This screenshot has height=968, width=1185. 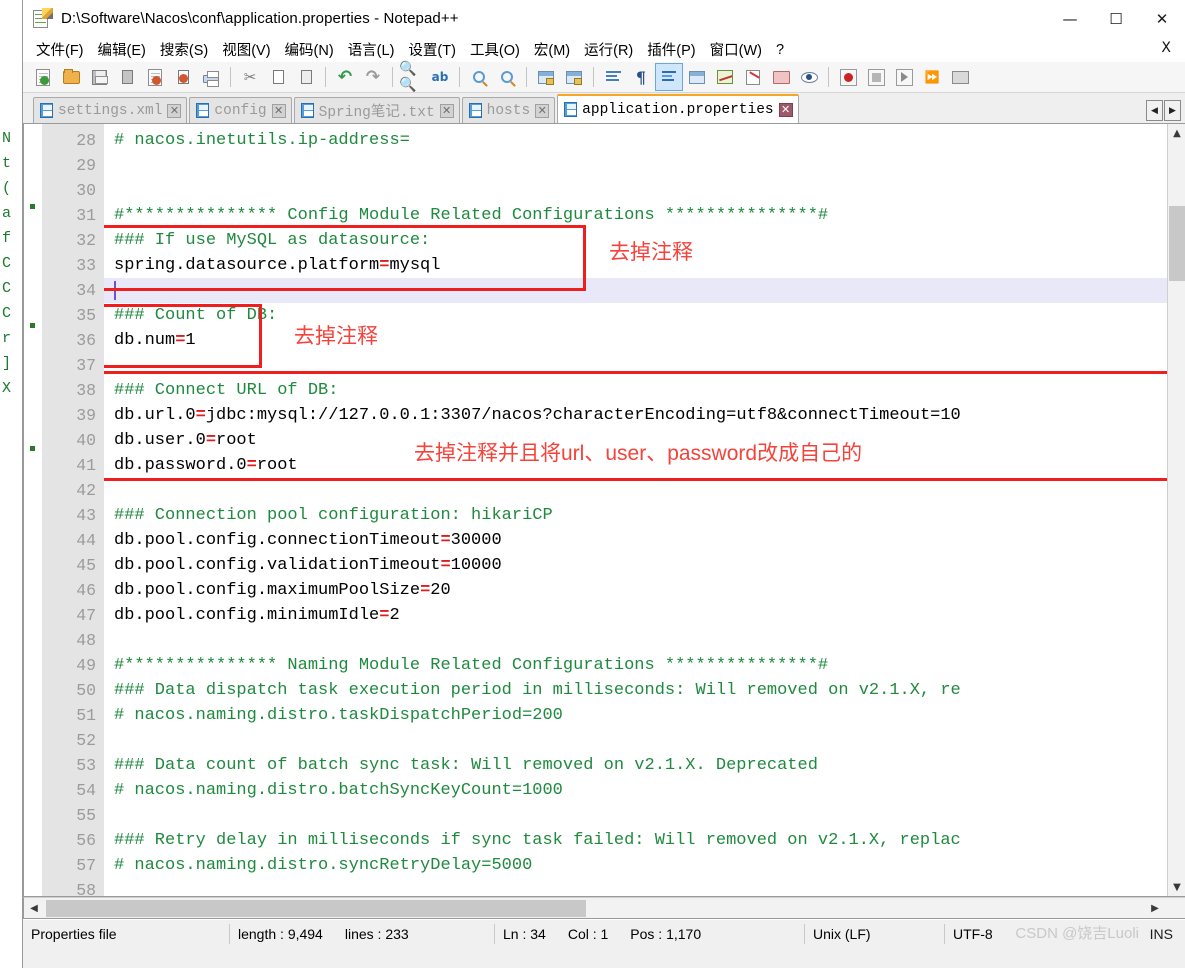 I want to click on vertical-scrollbar: ▲ ▼, so click(x=1176, y=510).